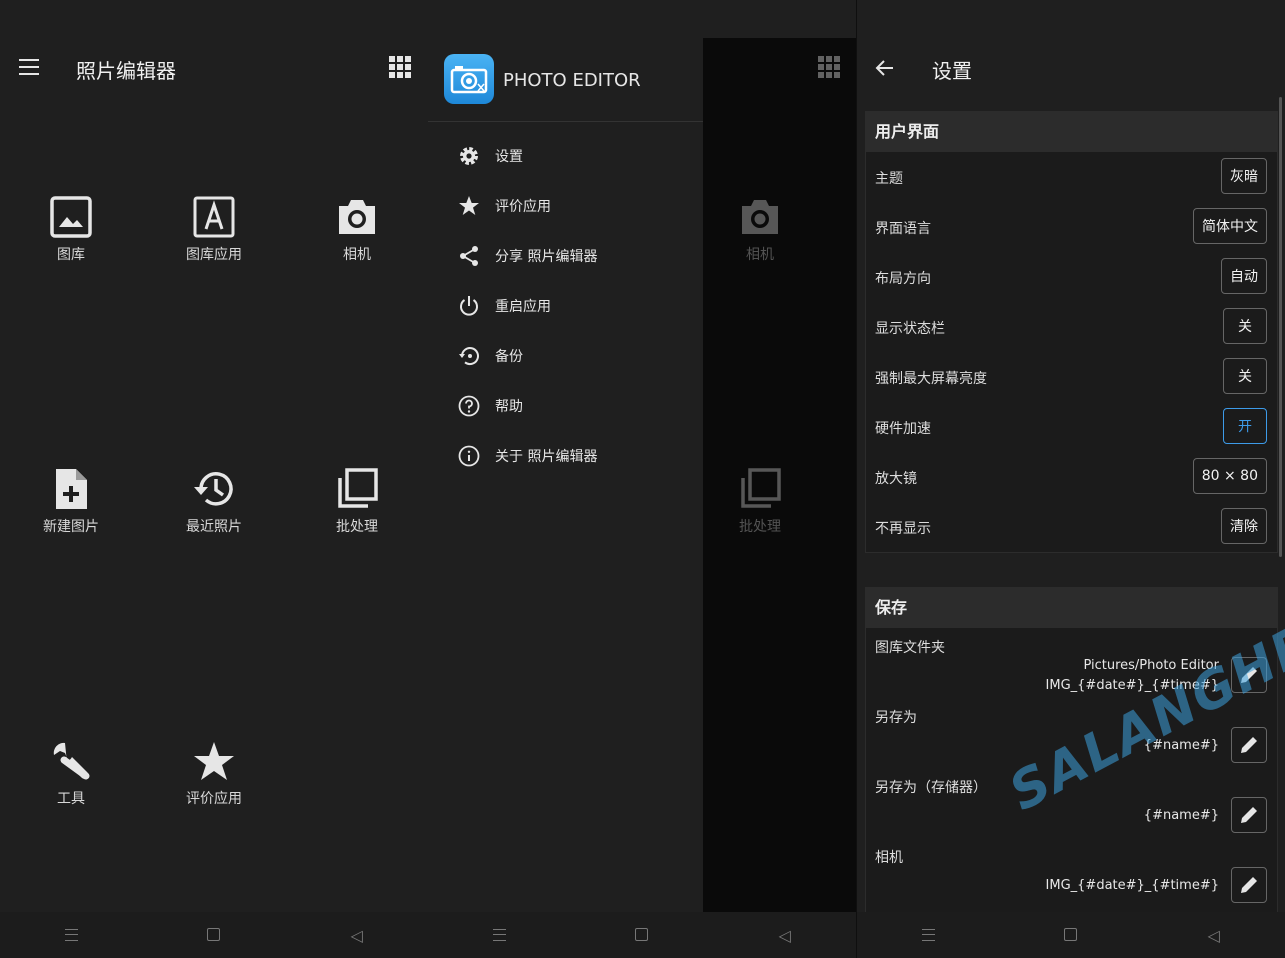  Describe the element at coordinates (489, 156) in the screenshot. I see `drawer-item-settings: 设置` at that location.